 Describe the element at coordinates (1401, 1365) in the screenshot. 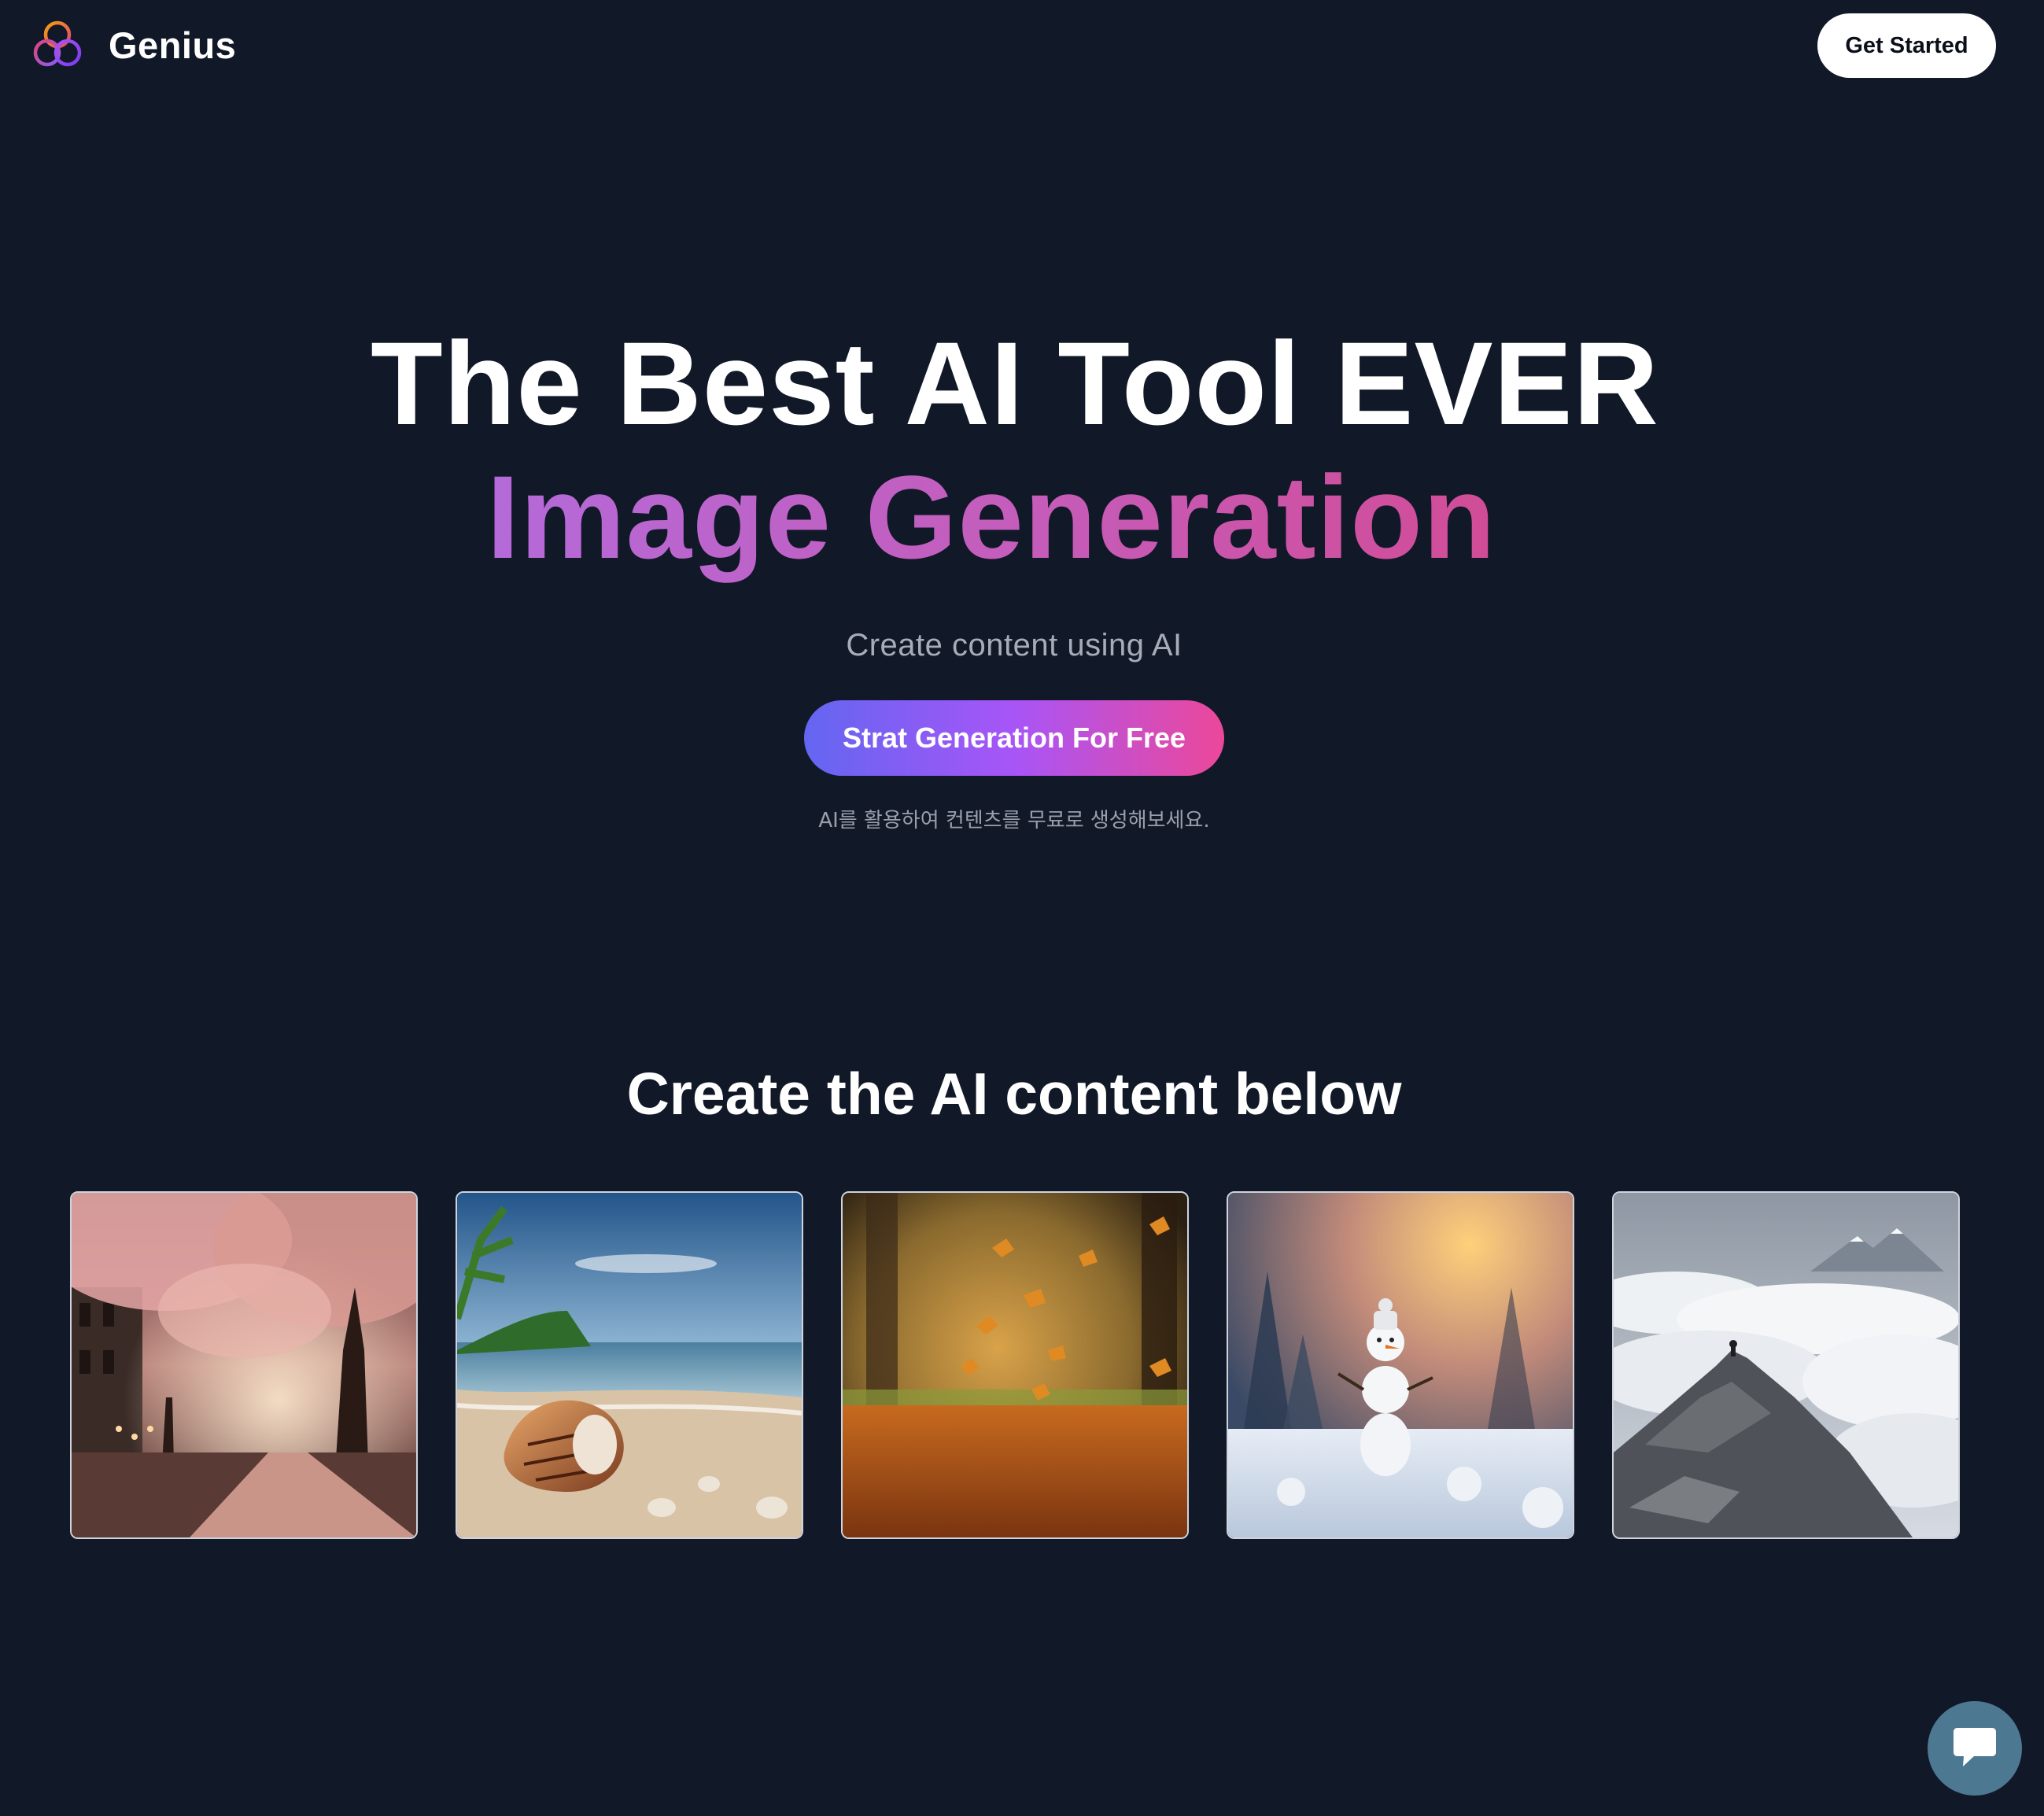

I see `snowman-winter-image` at that location.